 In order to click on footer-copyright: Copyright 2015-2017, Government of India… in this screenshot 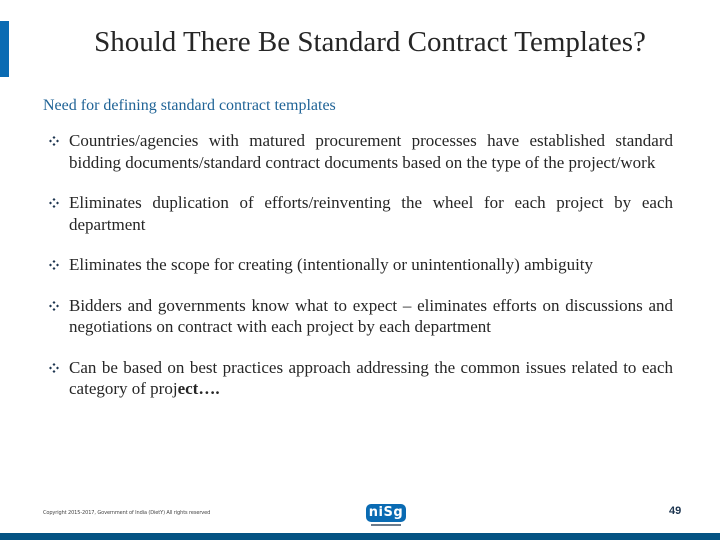, I will do `click(127, 513)`.